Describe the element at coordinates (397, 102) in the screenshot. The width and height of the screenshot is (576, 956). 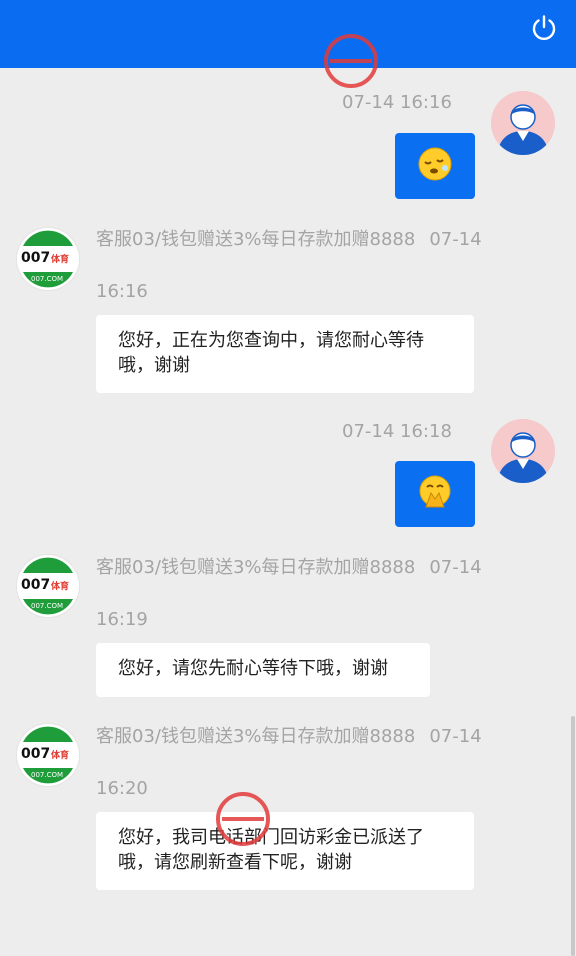
I see `message-time: 07-14 16:16` at that location.